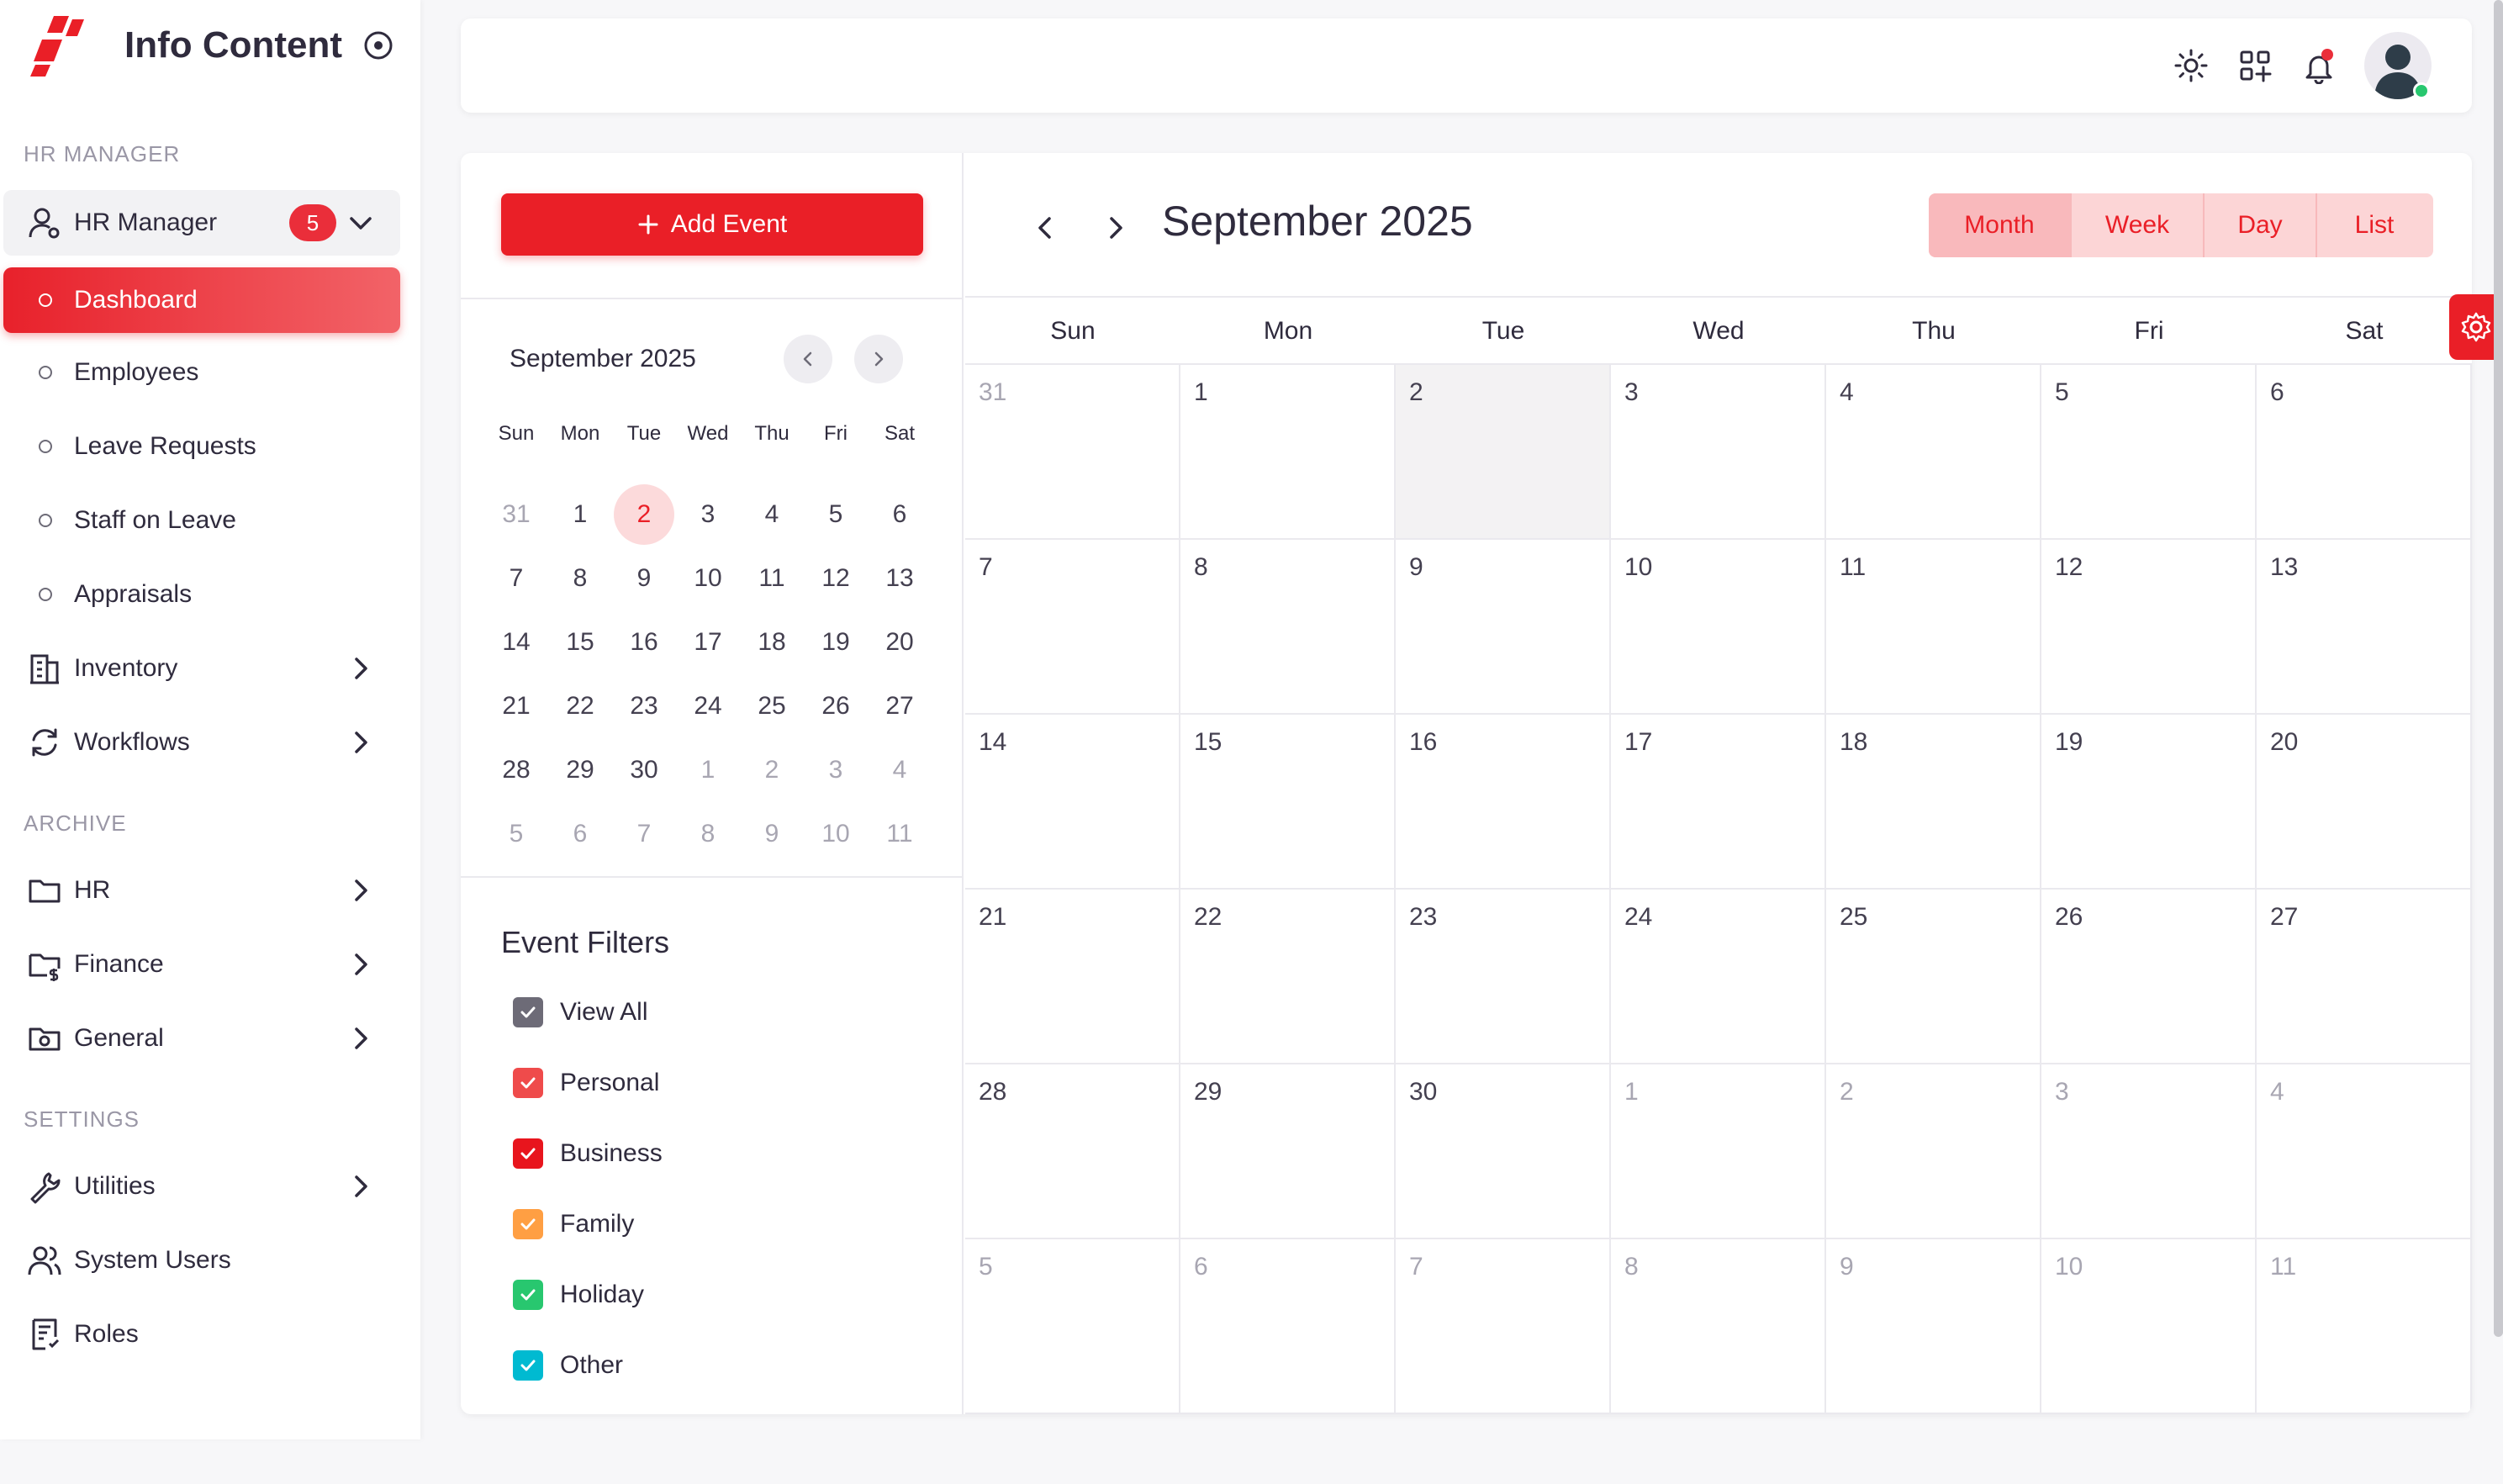  What do you see at coordinates (2364, 802) in the screenshot?
I see `day-cell: 20` at bounding box center [2364, 802].